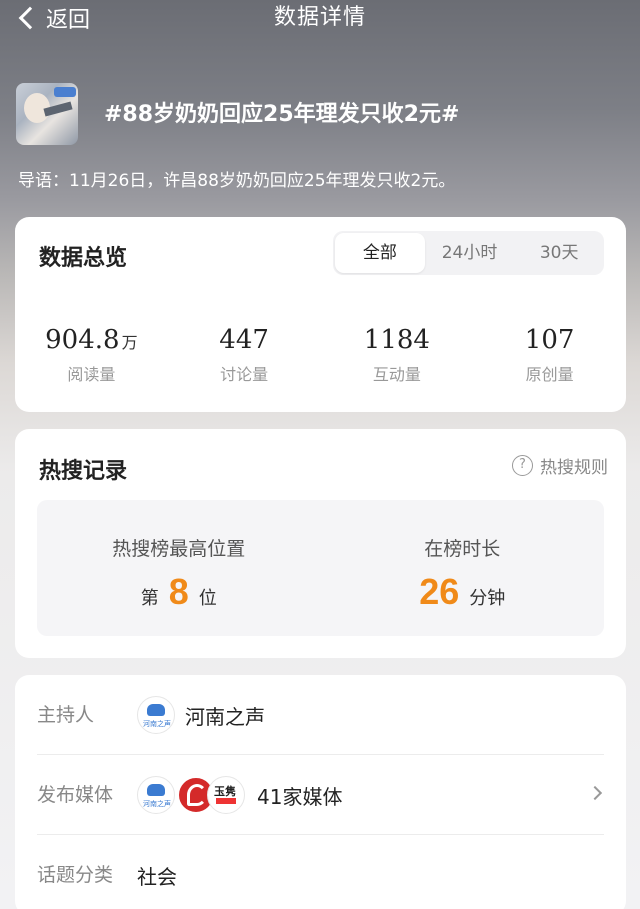  Describe the element at coordinates (75, 795) in the screenshot. I see `media-label: 发布媒体` at that location.